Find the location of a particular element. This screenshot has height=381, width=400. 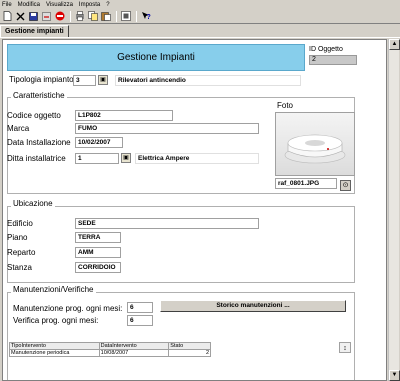

menu-imposta: Imposta is located at coordinates (89, 5).